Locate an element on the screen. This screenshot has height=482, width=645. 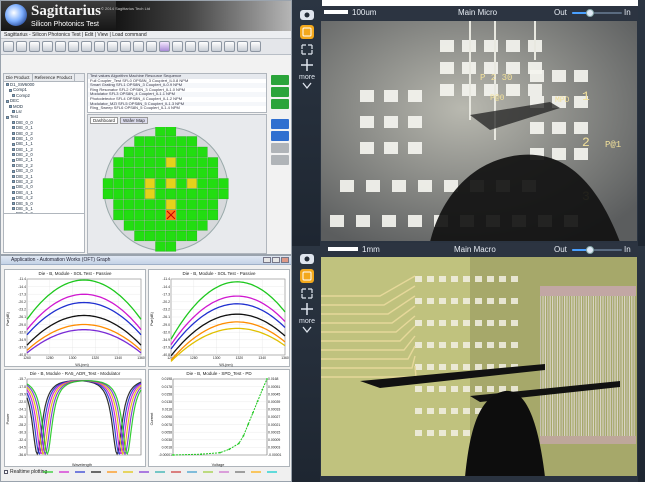
tab-dashboard: Dashboard is located at coordinates (104, 120).